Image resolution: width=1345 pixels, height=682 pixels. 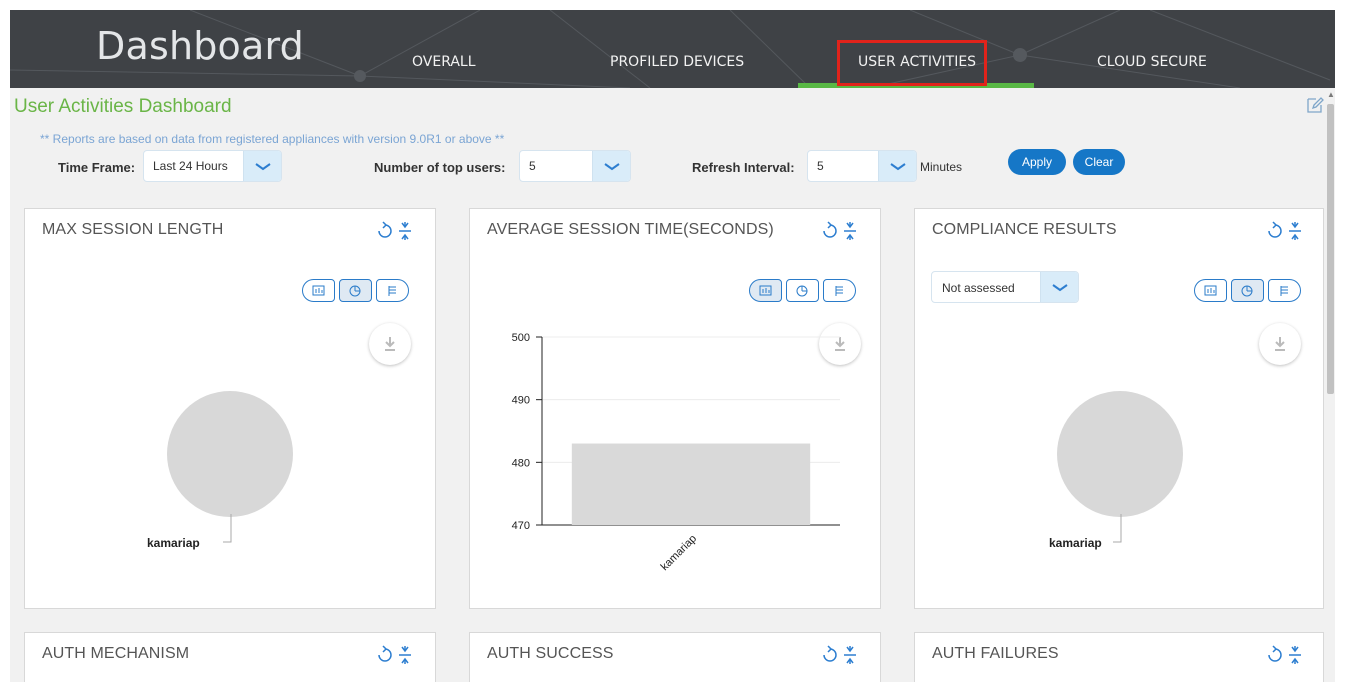 I want to click on y-tick-label: 500, so click(x=521, y=338).